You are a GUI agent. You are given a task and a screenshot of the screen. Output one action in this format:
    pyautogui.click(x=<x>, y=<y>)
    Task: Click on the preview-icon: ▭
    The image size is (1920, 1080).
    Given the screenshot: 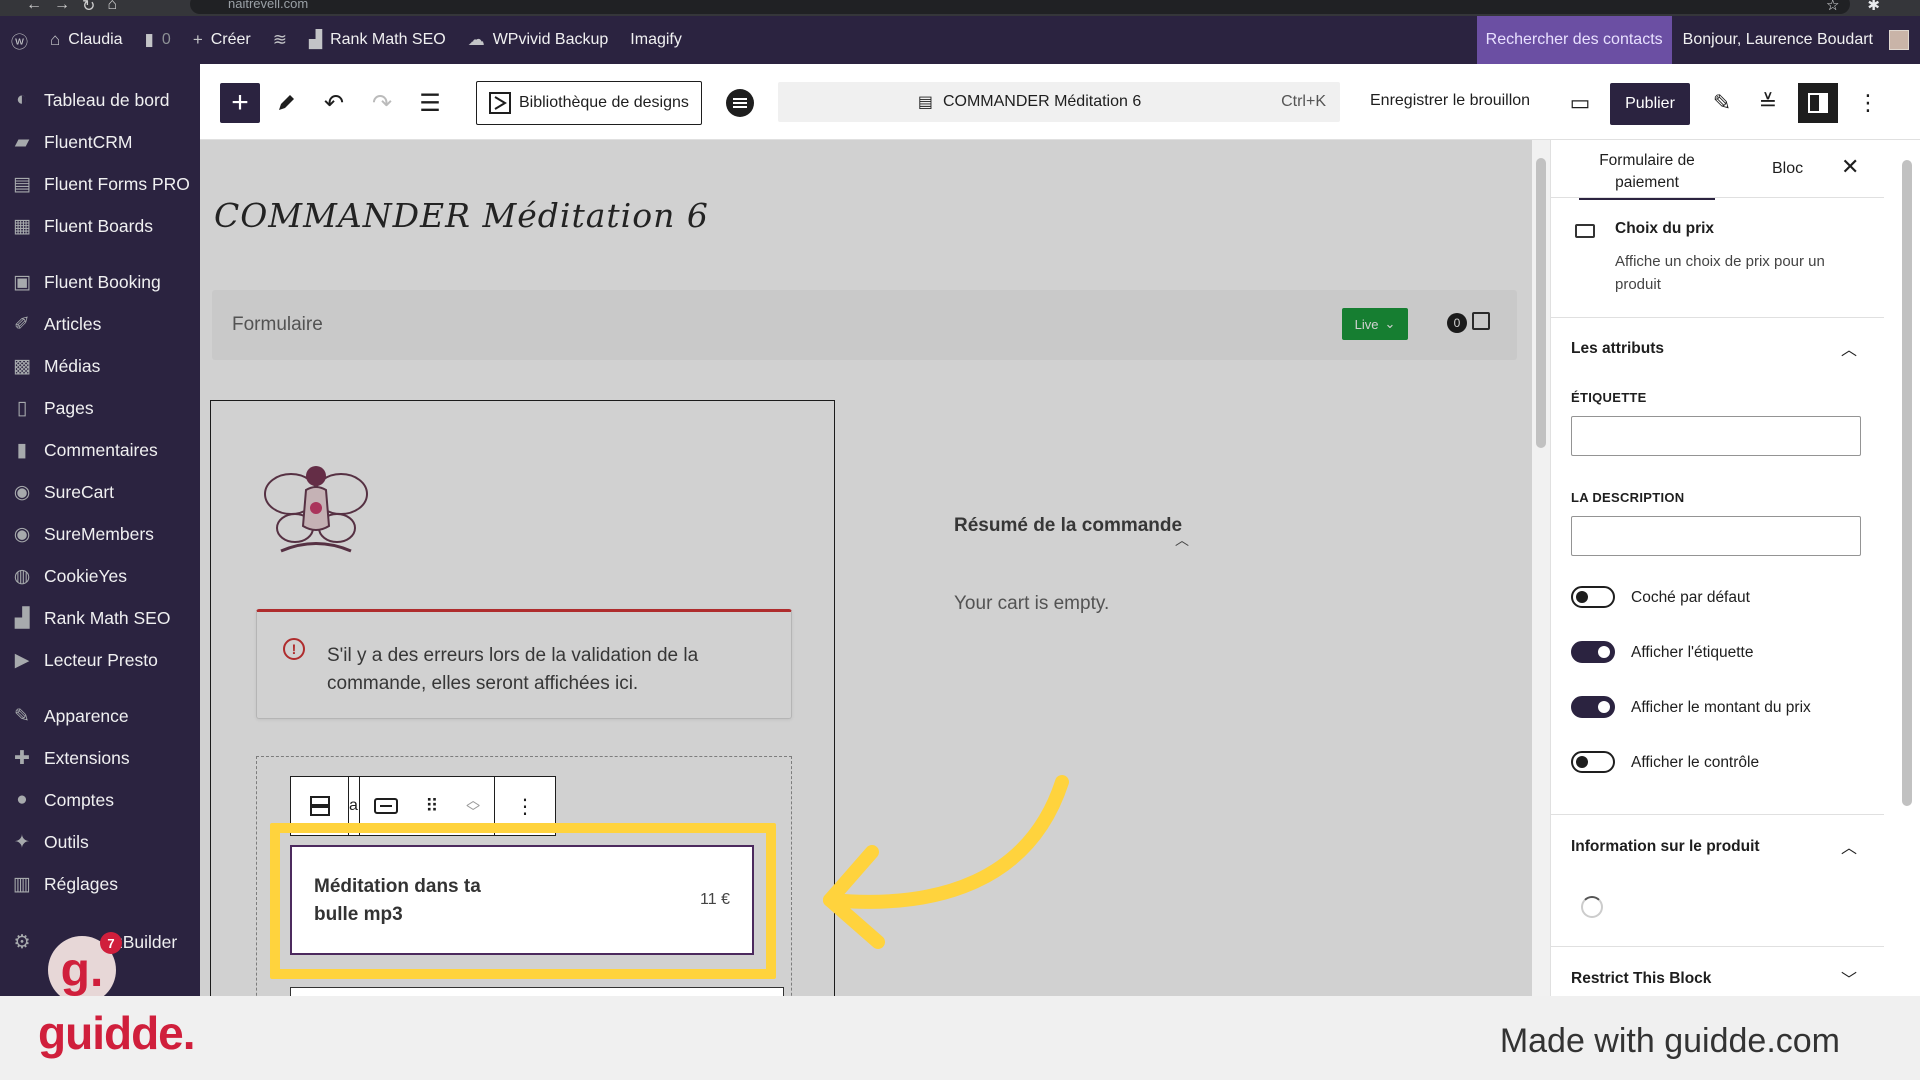 What is the action you would take?
    pyautogui.click(x=1580, y=103)
    